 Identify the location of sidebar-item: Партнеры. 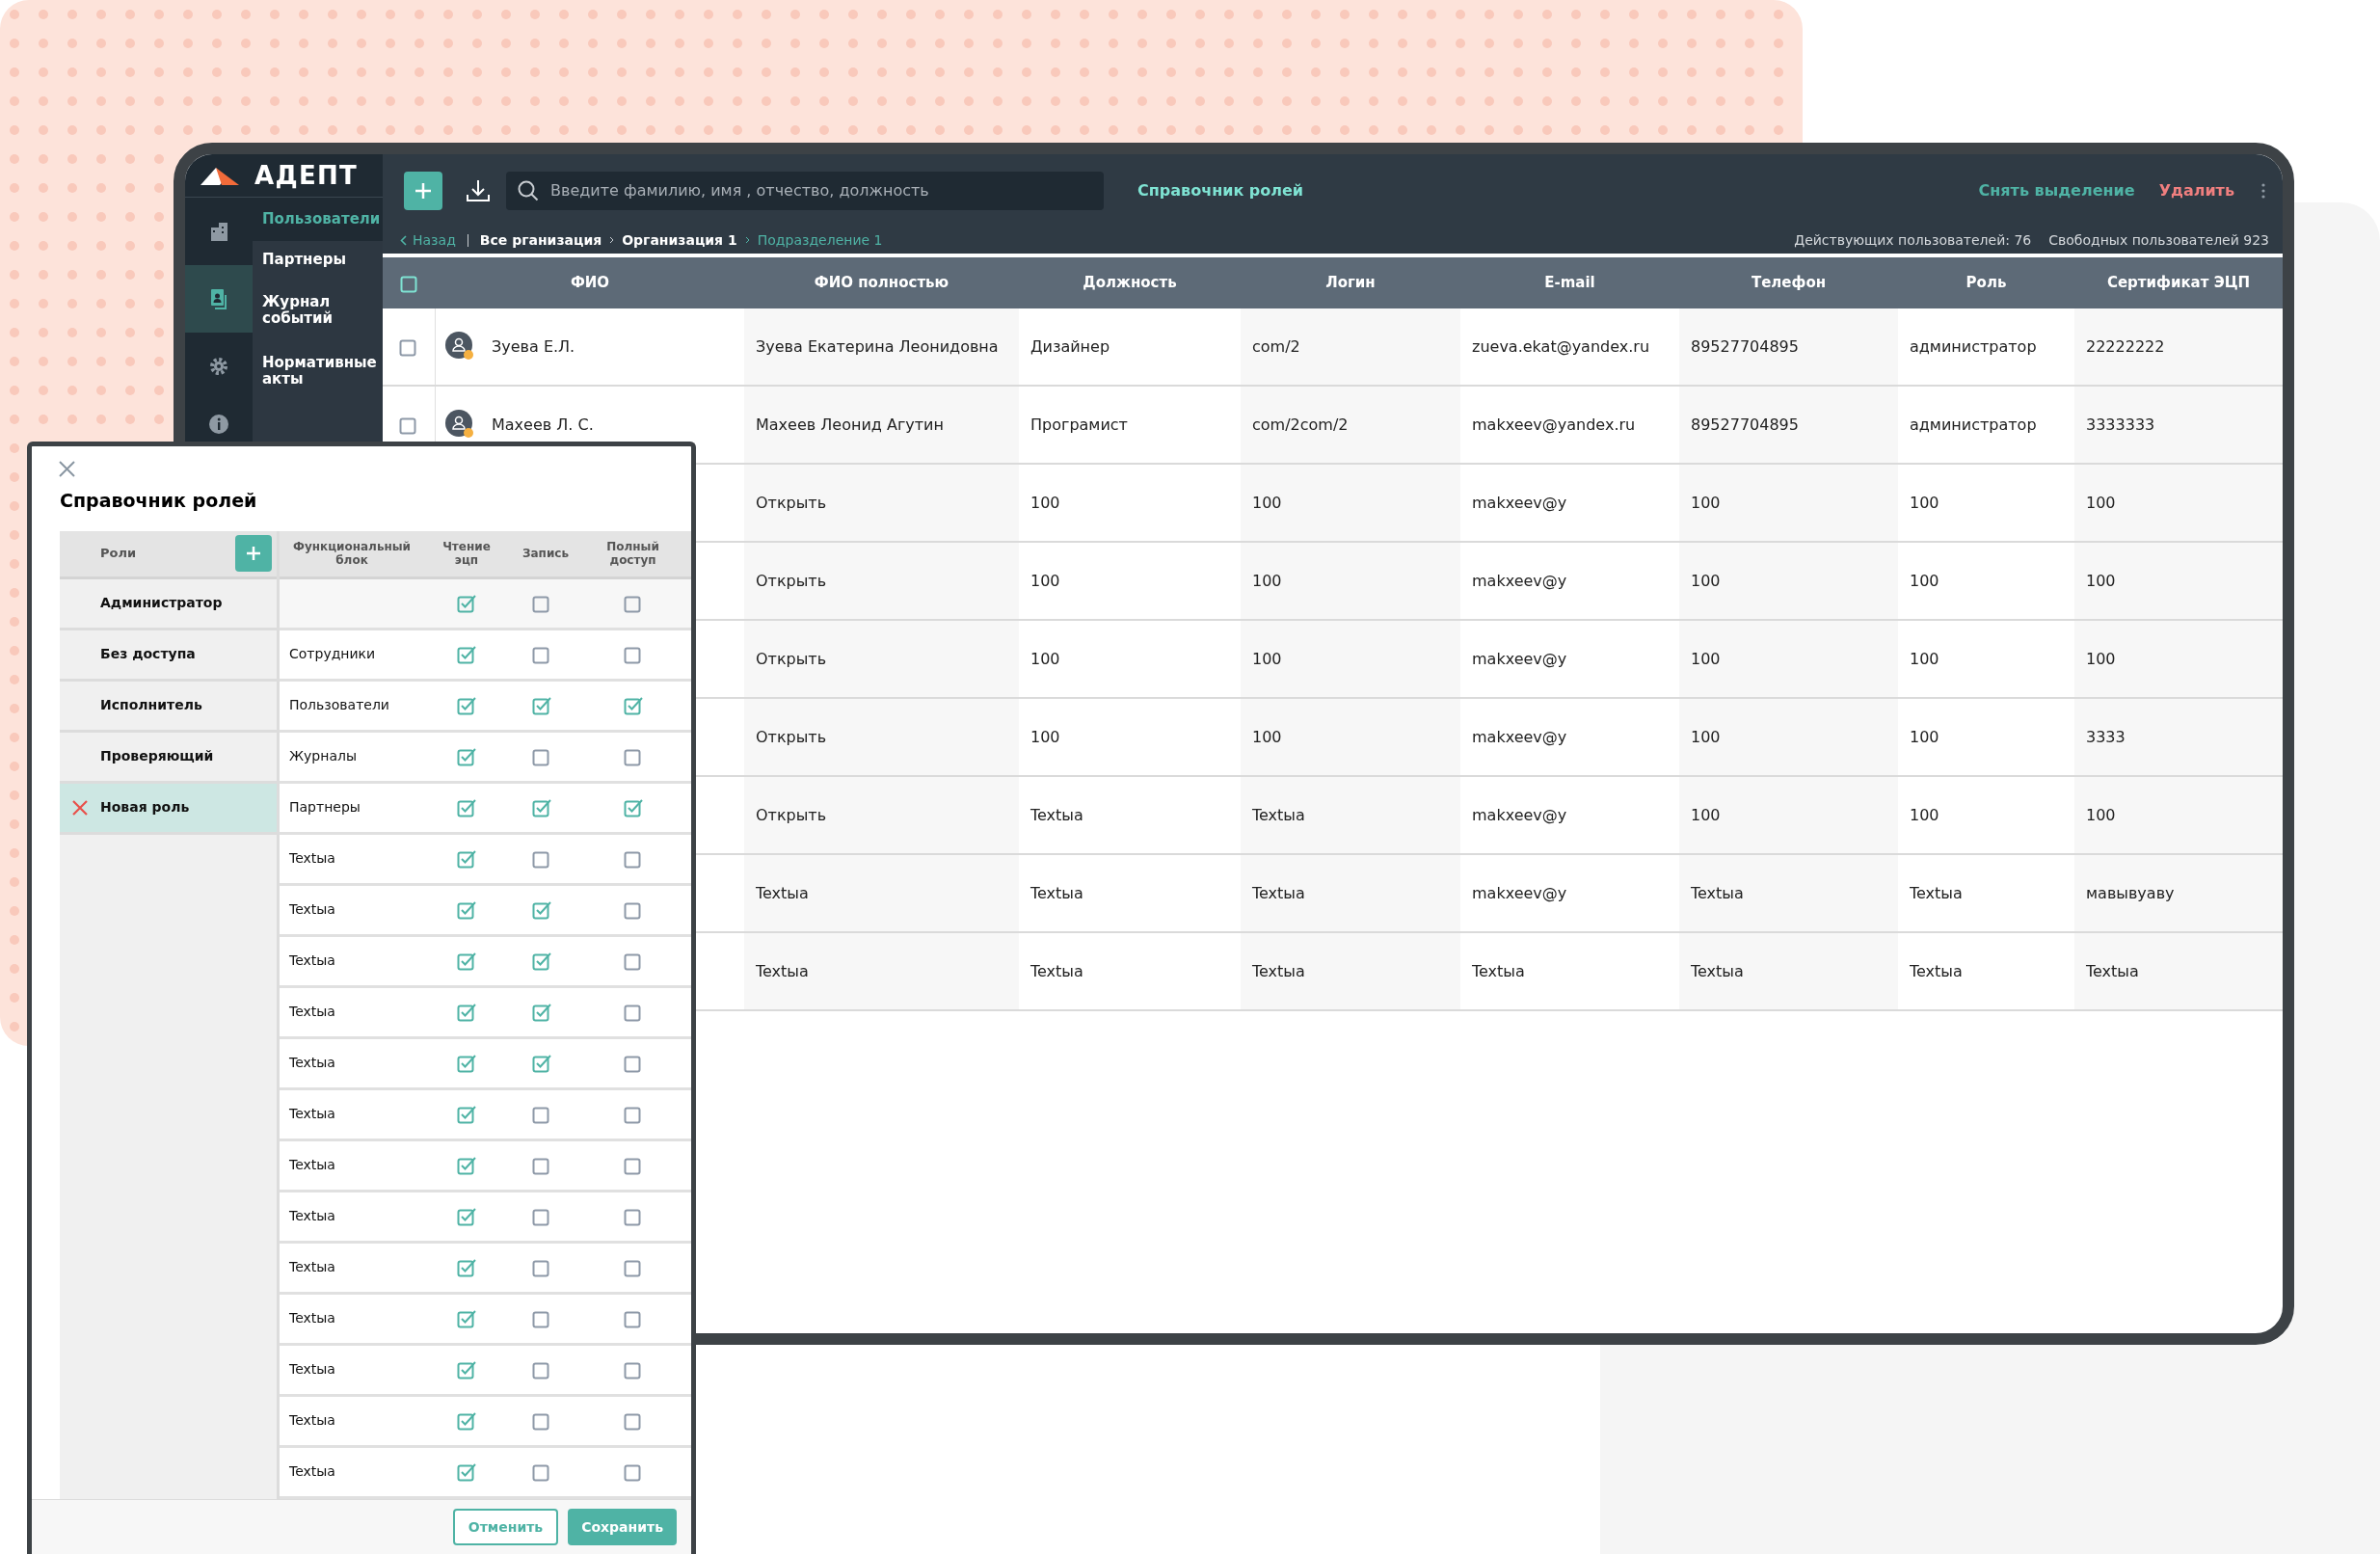
(318, 259).